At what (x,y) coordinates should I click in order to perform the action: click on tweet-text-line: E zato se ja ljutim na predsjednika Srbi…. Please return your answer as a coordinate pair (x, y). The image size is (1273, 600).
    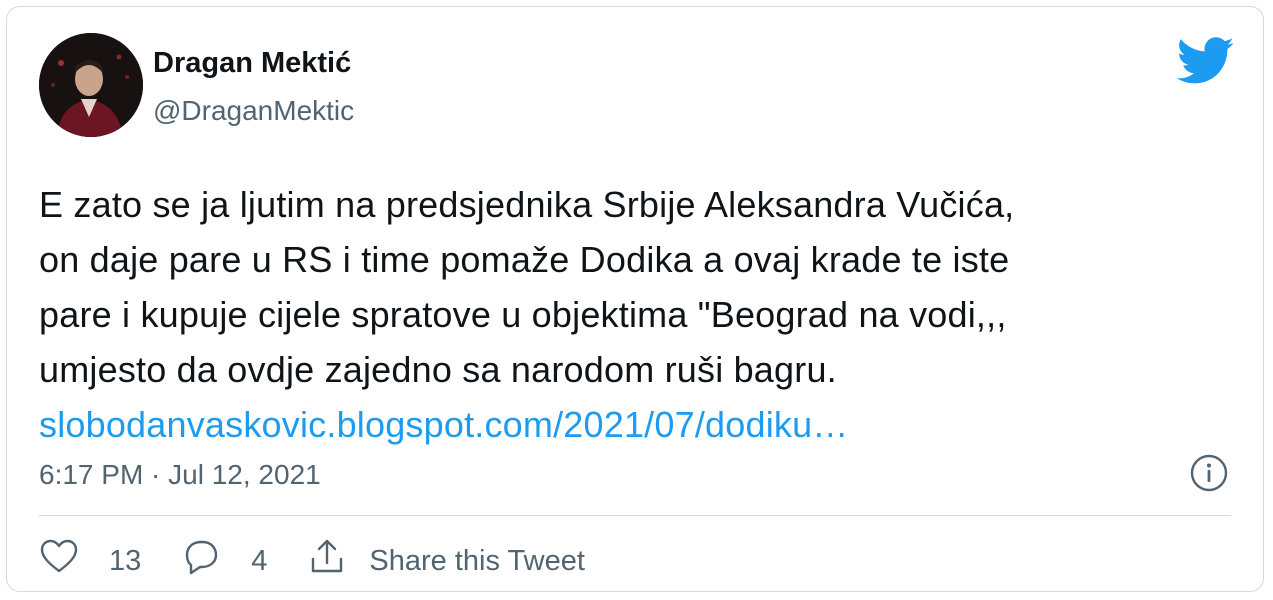
    Looking at the image, I should click on (527, 204).